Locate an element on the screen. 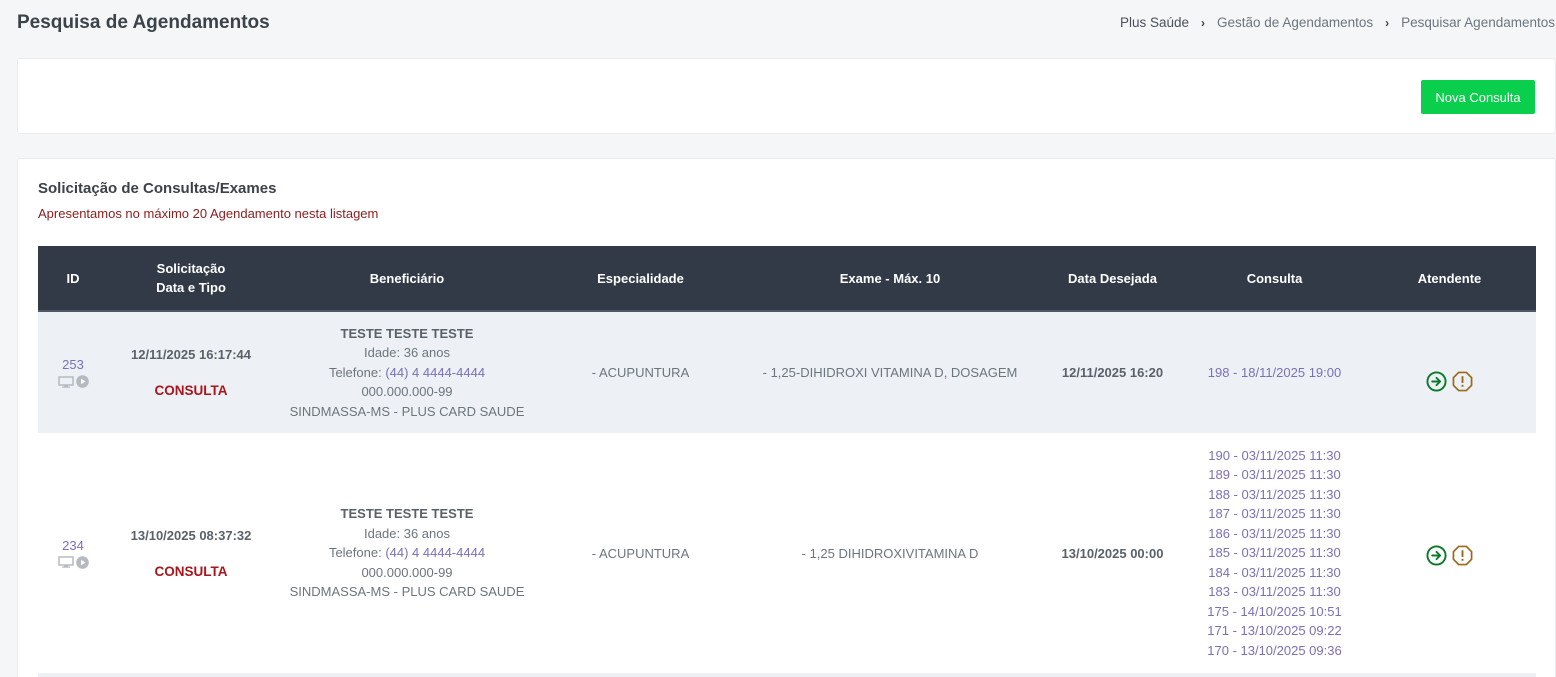  header-especialidade: Especialidade is located at coordinates (640, 278).